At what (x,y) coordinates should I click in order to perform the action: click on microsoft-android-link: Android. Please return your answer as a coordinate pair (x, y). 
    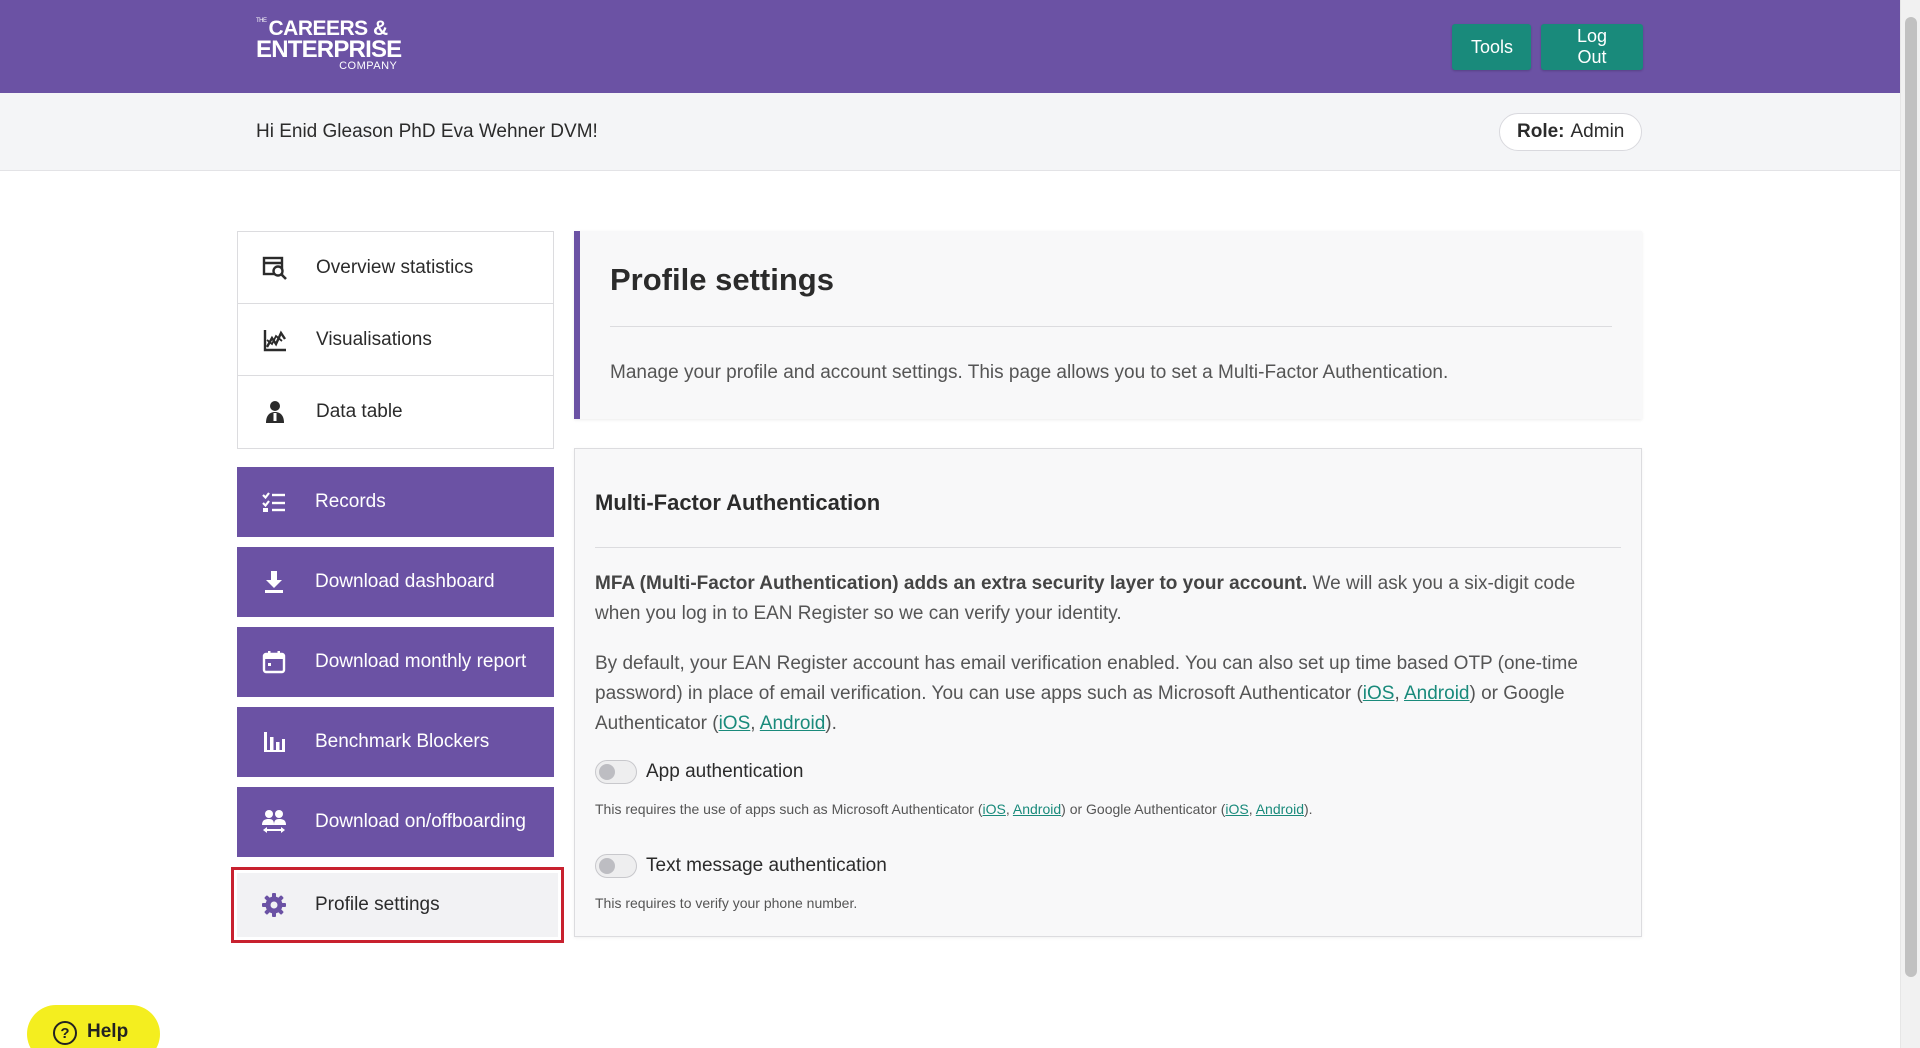
    Looking at the image, I should click on (1437, 693).